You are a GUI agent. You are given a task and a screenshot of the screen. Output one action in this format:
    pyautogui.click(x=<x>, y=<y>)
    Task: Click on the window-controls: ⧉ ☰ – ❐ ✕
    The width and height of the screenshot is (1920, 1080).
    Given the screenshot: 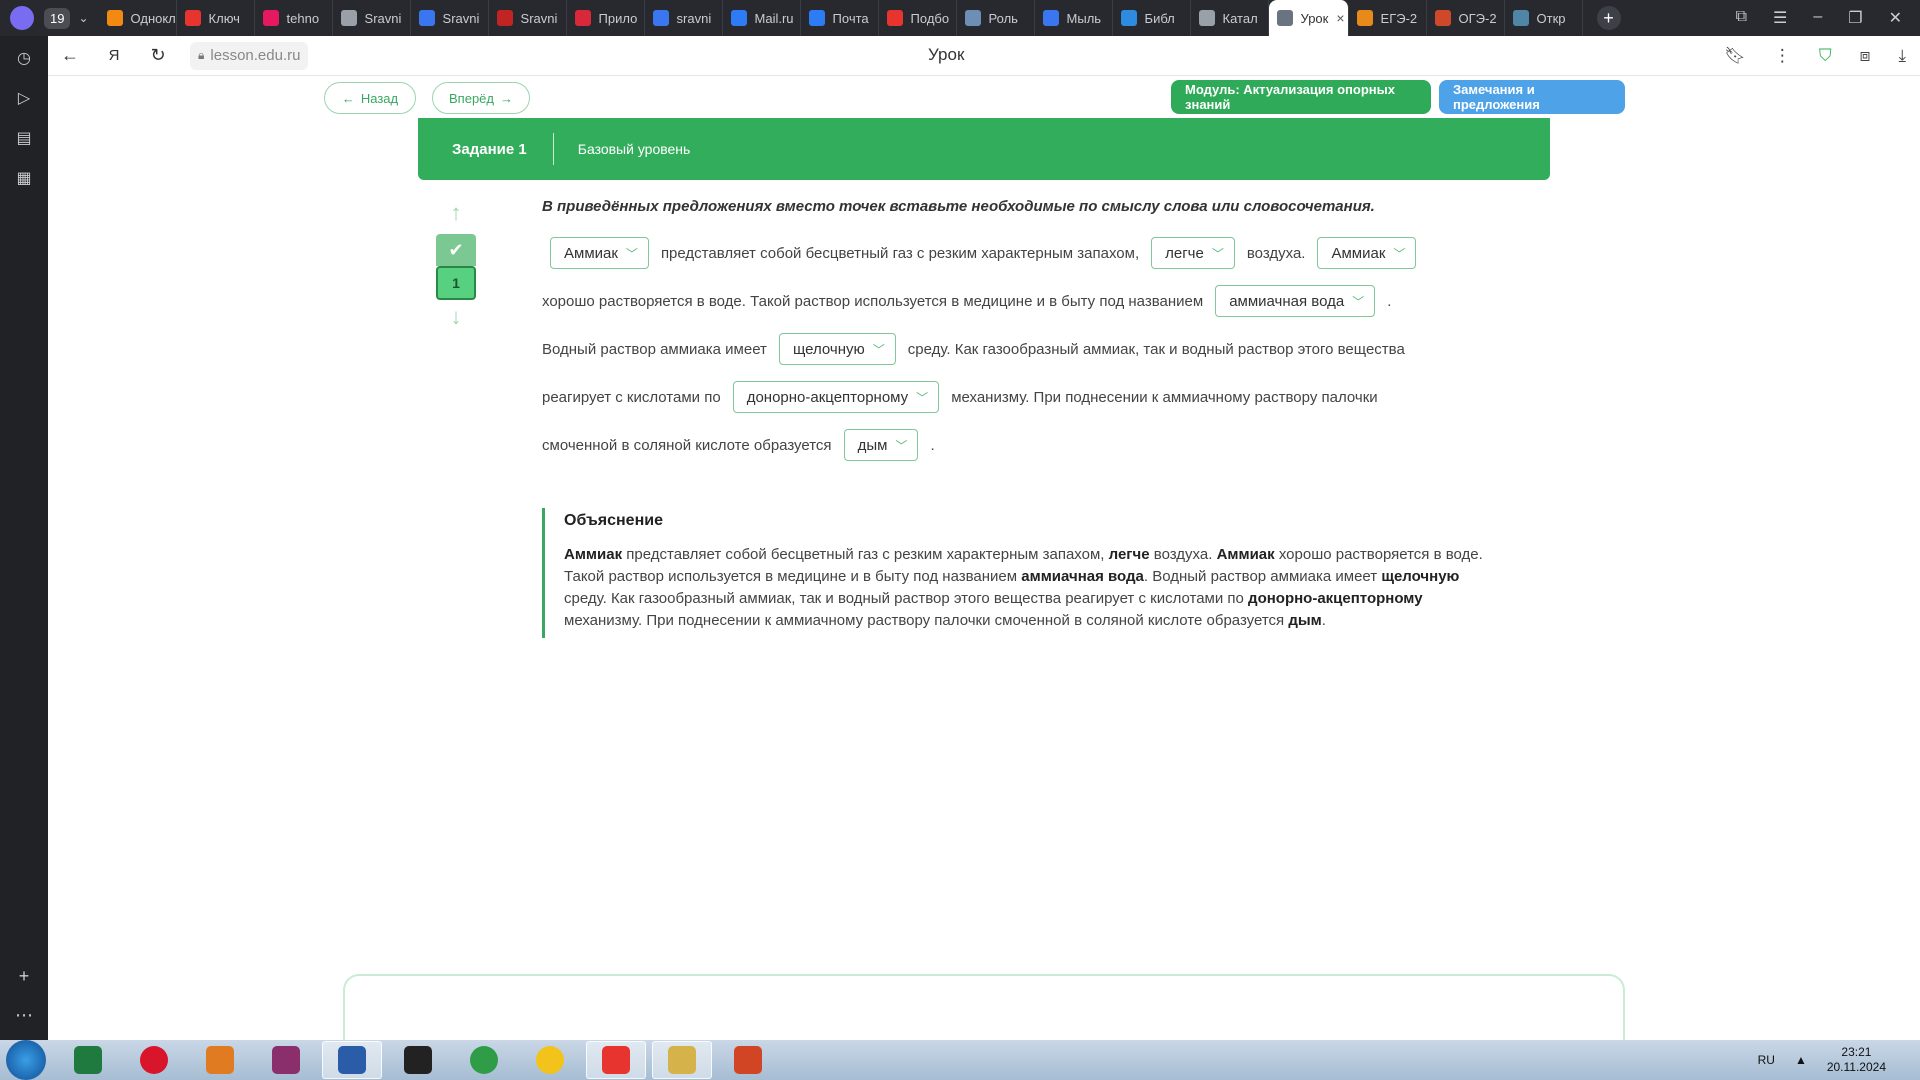 What is the action you would take?
    pyautogui.click(x=1828, y=18)
    